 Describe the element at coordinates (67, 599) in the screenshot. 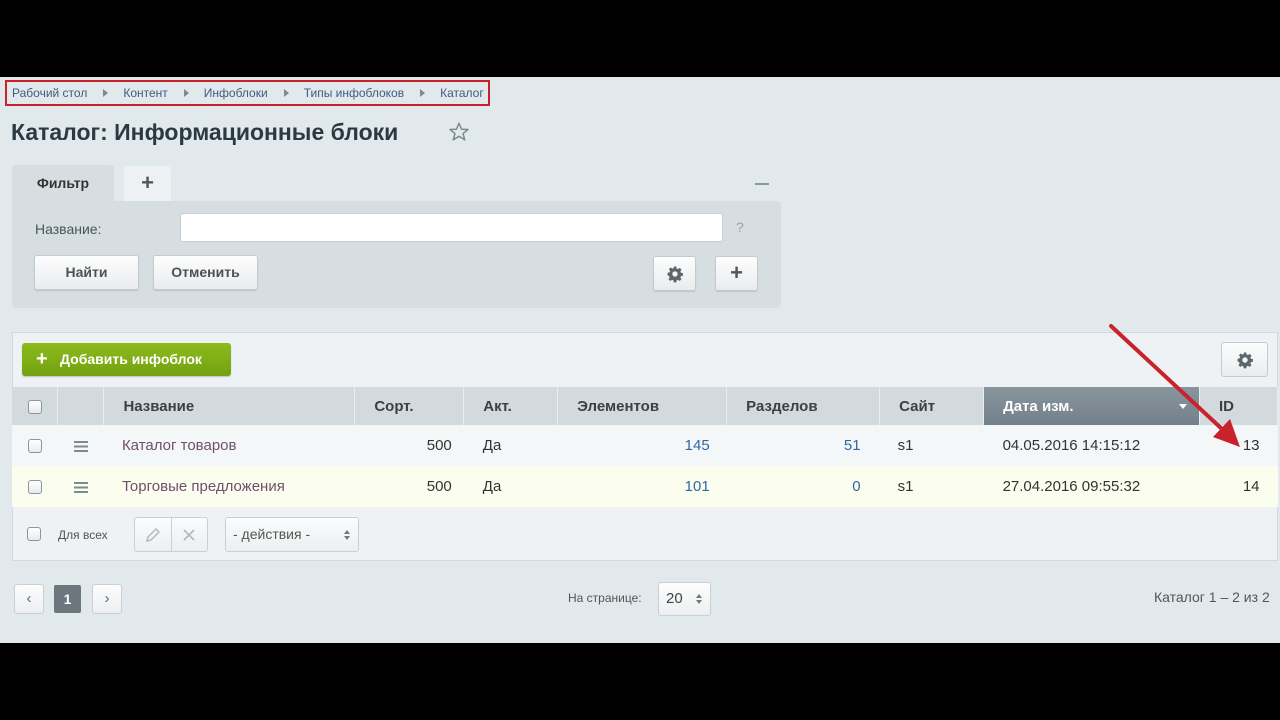

I see `current-page: 1` at that location.